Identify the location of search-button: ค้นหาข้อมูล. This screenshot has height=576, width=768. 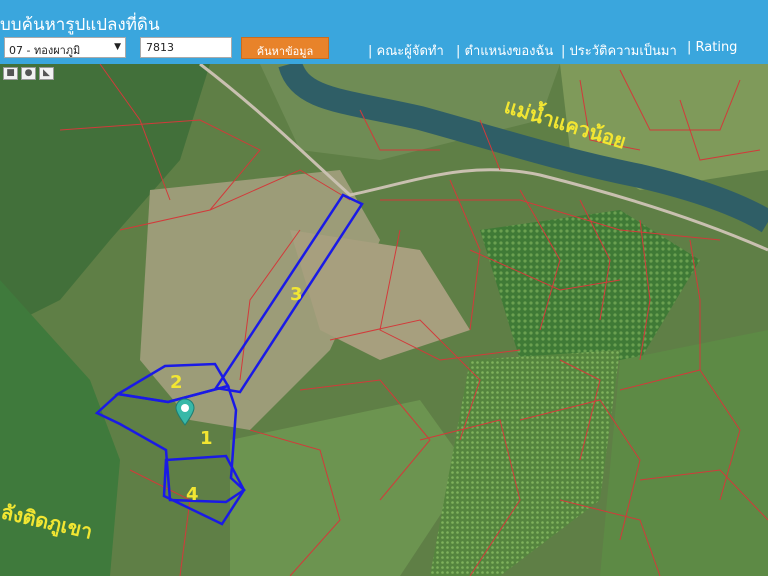
(285, 48).